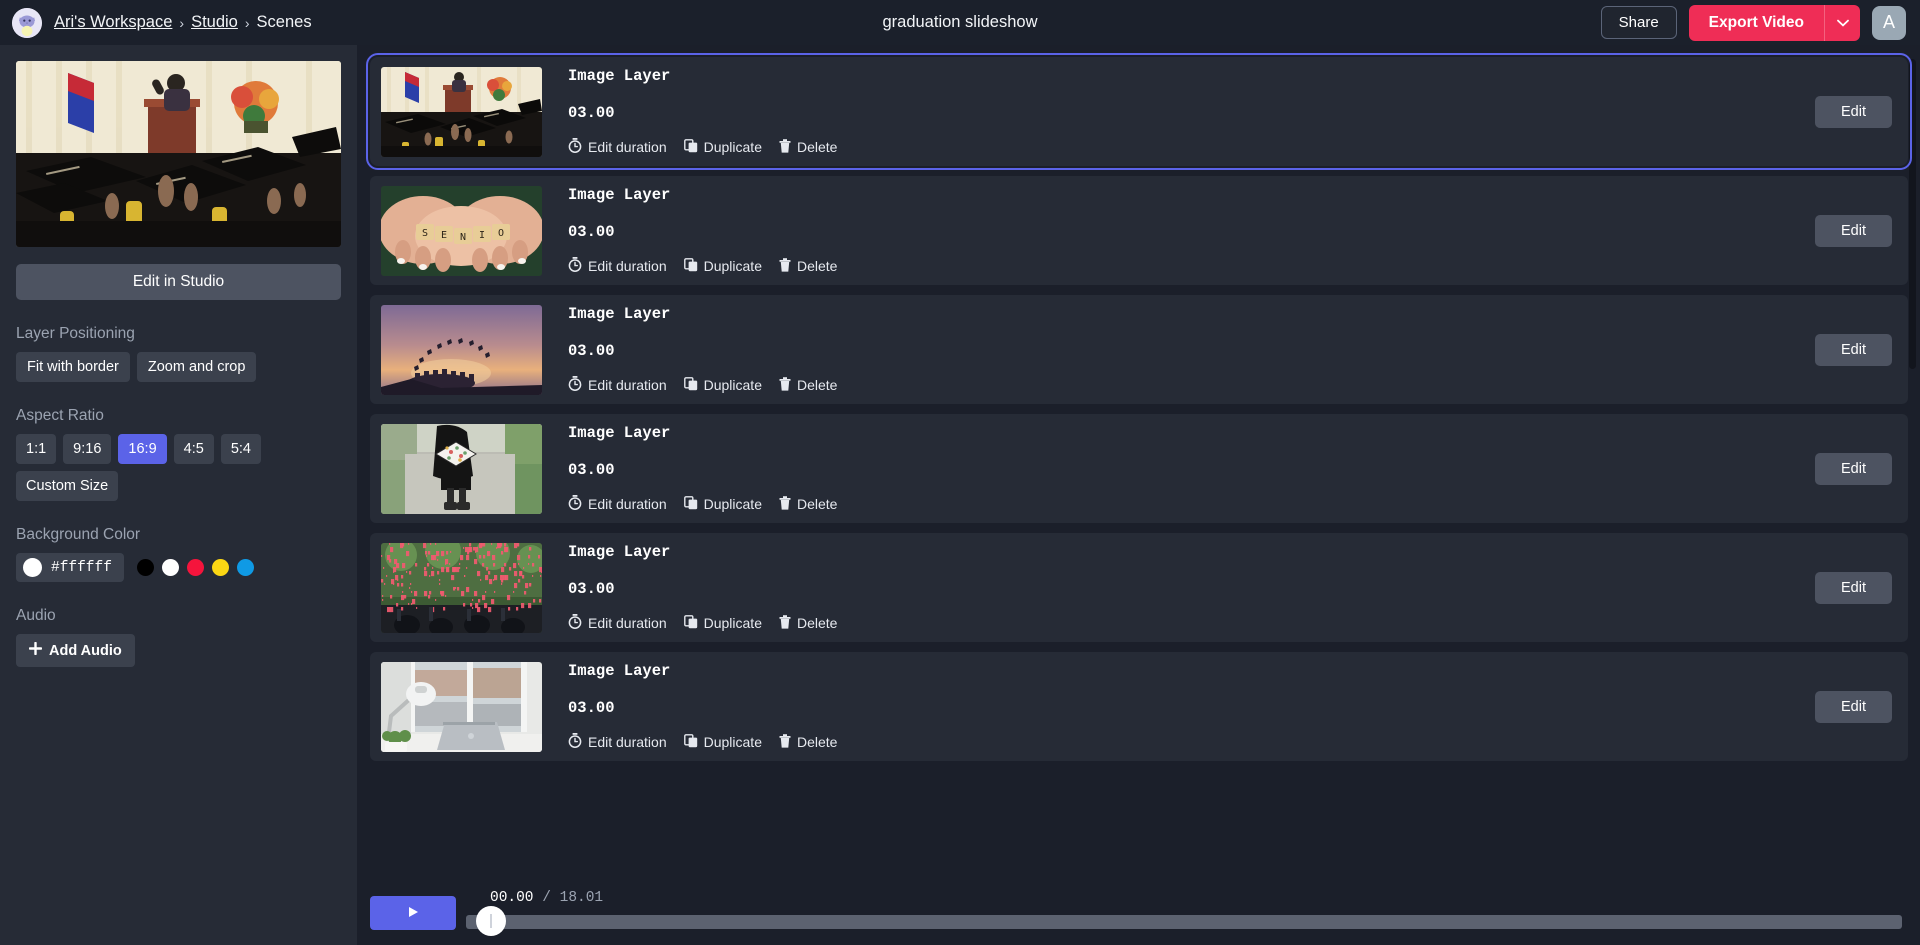  Describe the element at coordinates (1912, 214) in the screenshot. I see `scrollbar-thumb` at that location.